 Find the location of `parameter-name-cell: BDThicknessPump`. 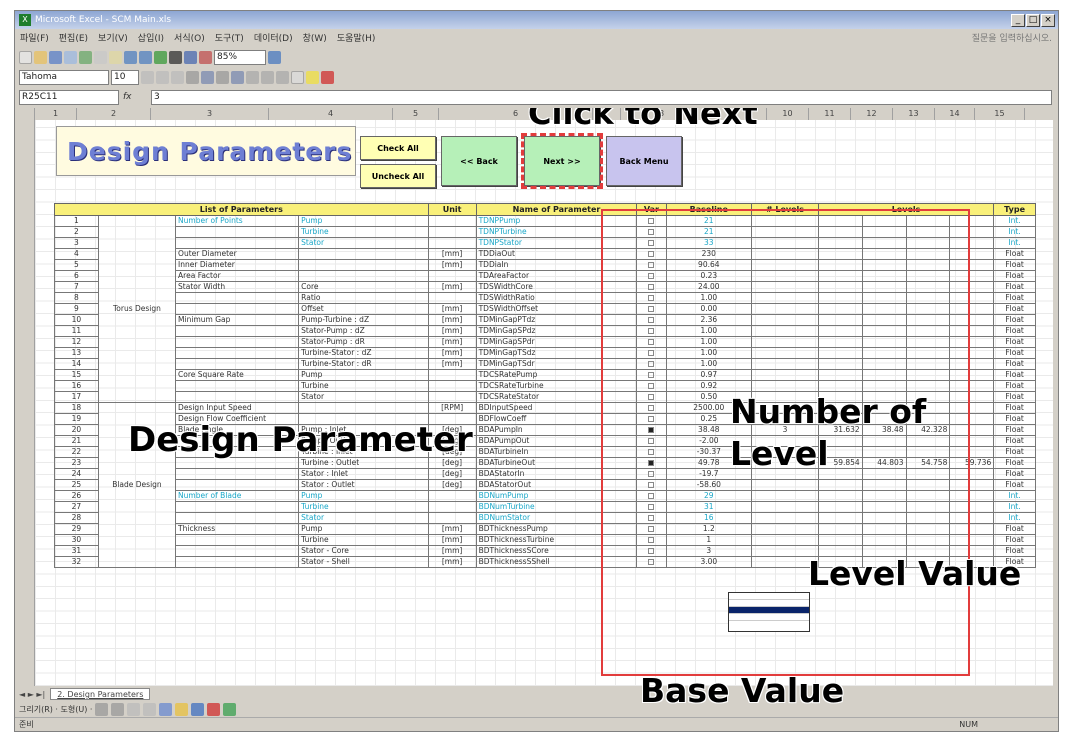

parameter-name-cell: BDThicknessPump is located at coordinates (556, 529).